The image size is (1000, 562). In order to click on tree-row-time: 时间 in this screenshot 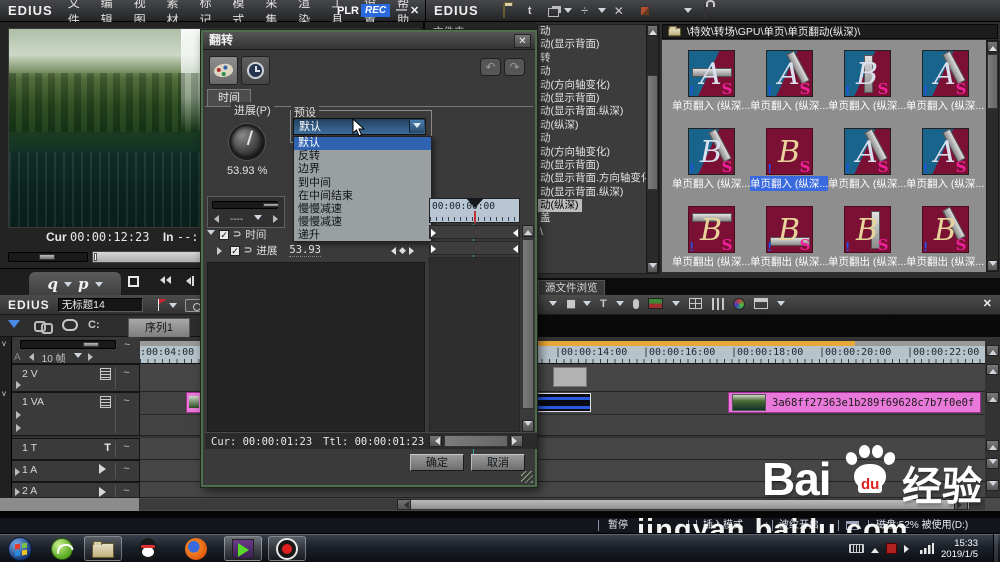, I will do `click(236, 234)`.